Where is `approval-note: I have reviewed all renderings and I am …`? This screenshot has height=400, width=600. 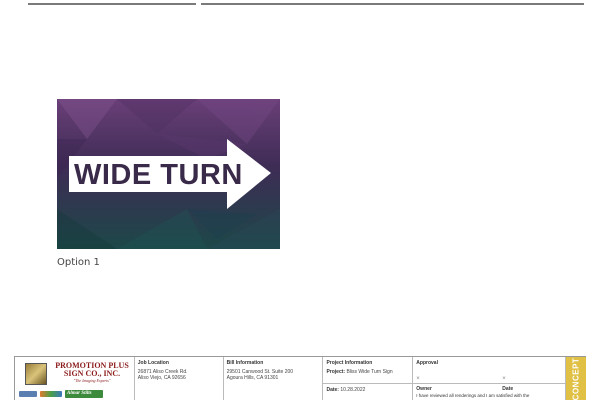 approval-note: I have reviewed all renderings and I am … is located at coordinates (473, 395).